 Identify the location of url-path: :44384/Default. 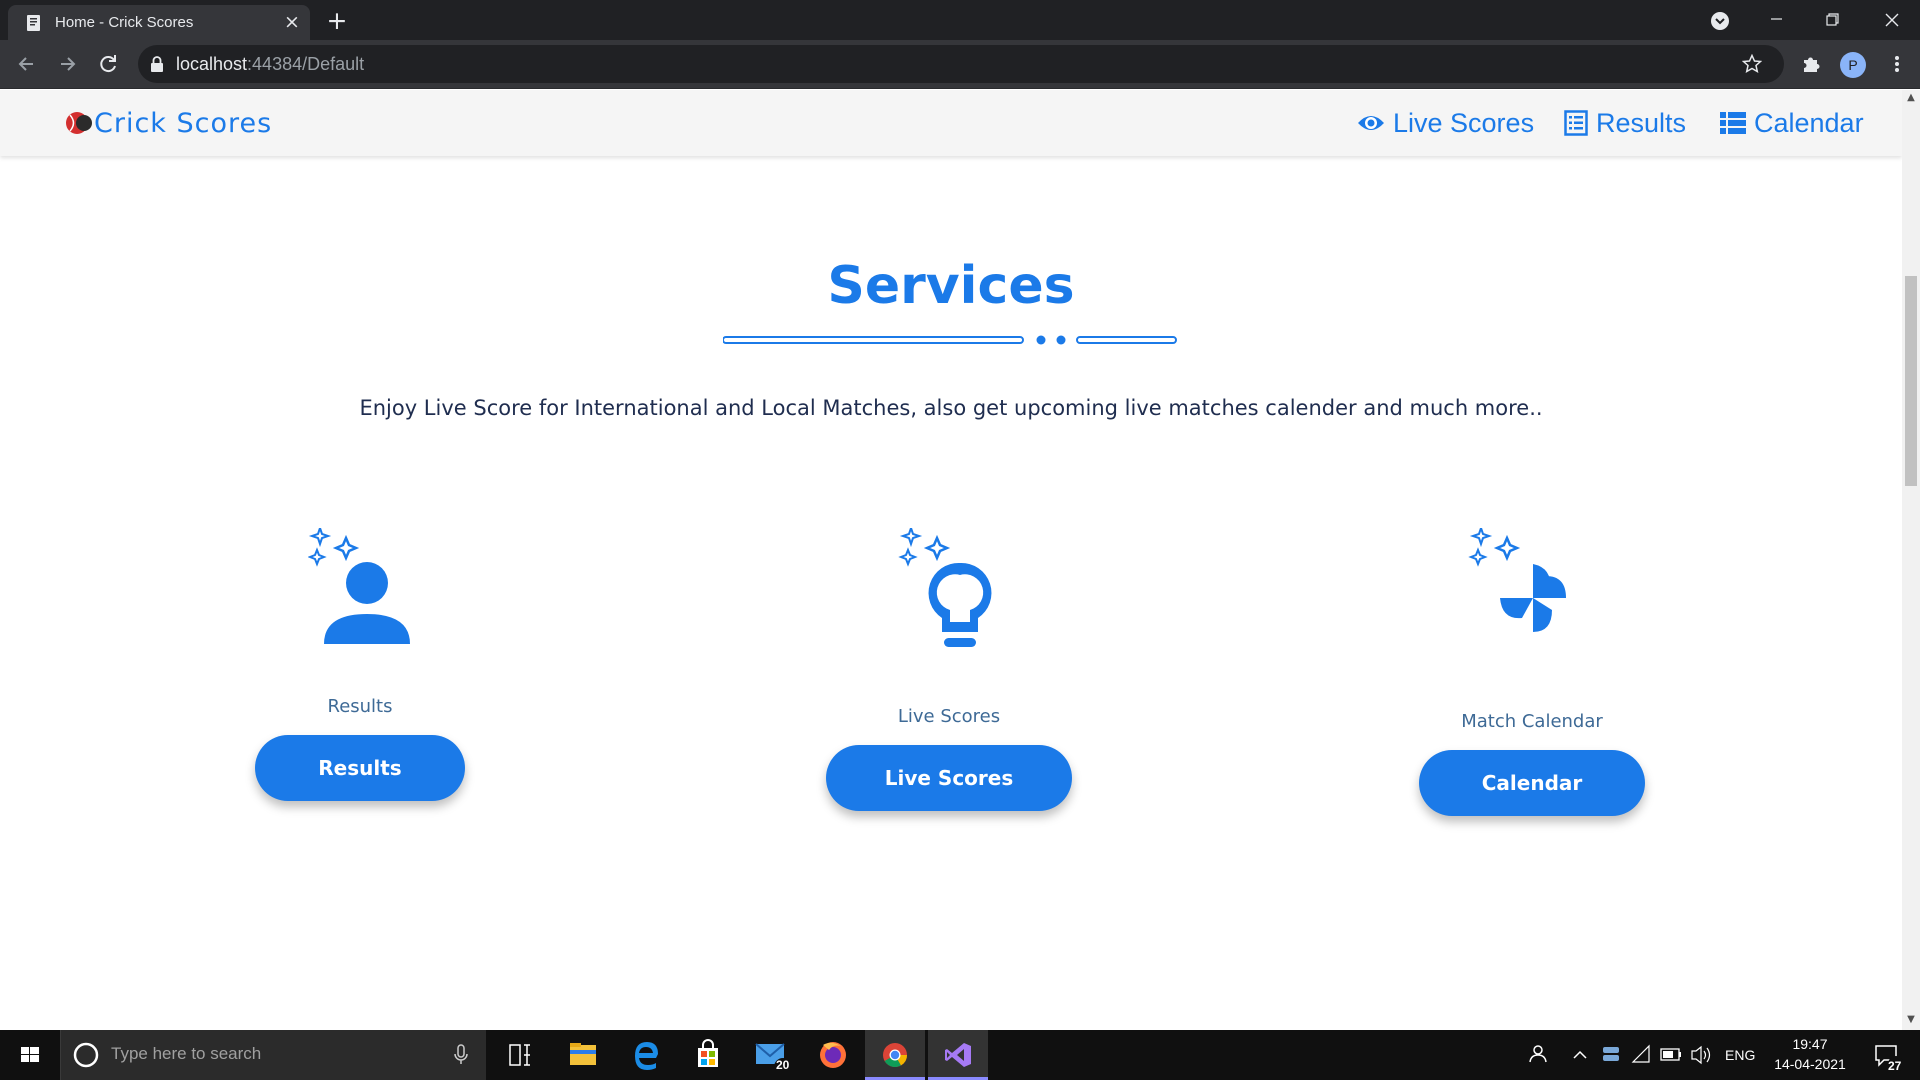
(306, 64).